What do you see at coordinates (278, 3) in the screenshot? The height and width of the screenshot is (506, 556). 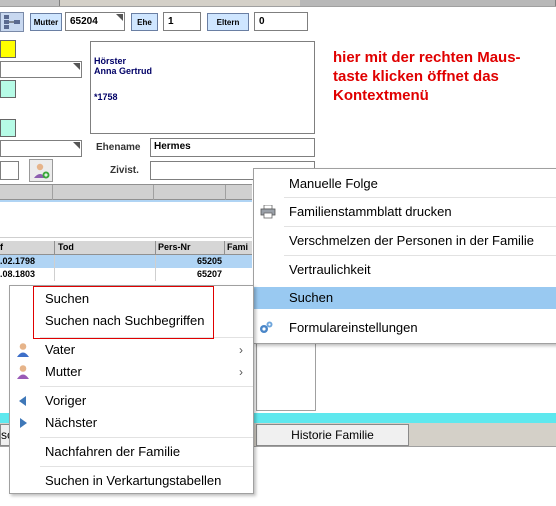 I see `window-top-strip` at bounding box center [278, 3].